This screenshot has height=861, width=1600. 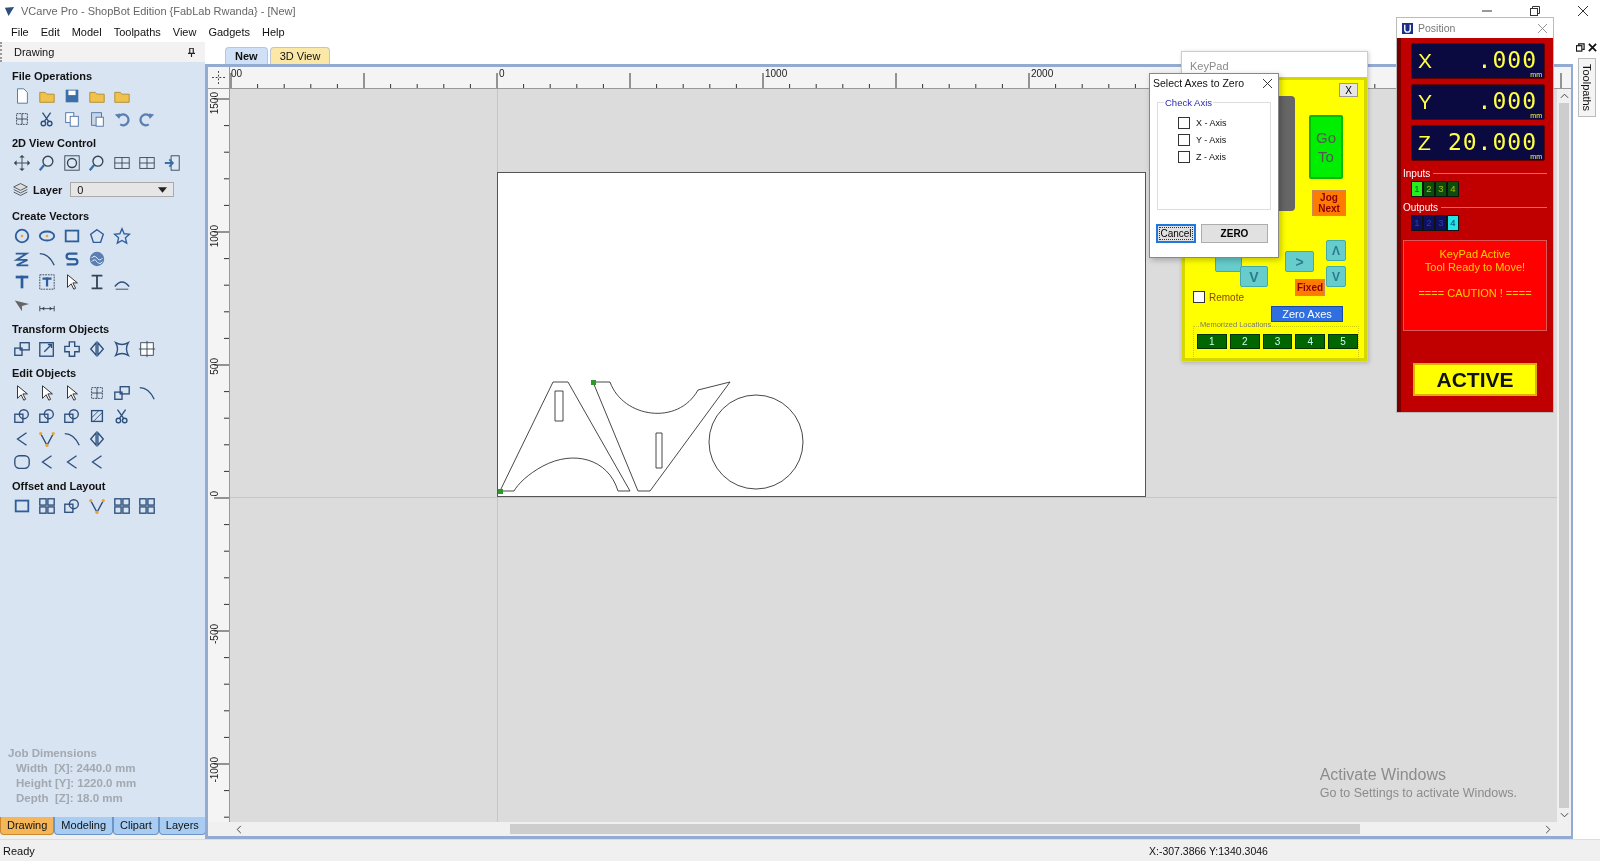 I want to click on message-line: KeyPad Active, so click(x=1475, y=254).